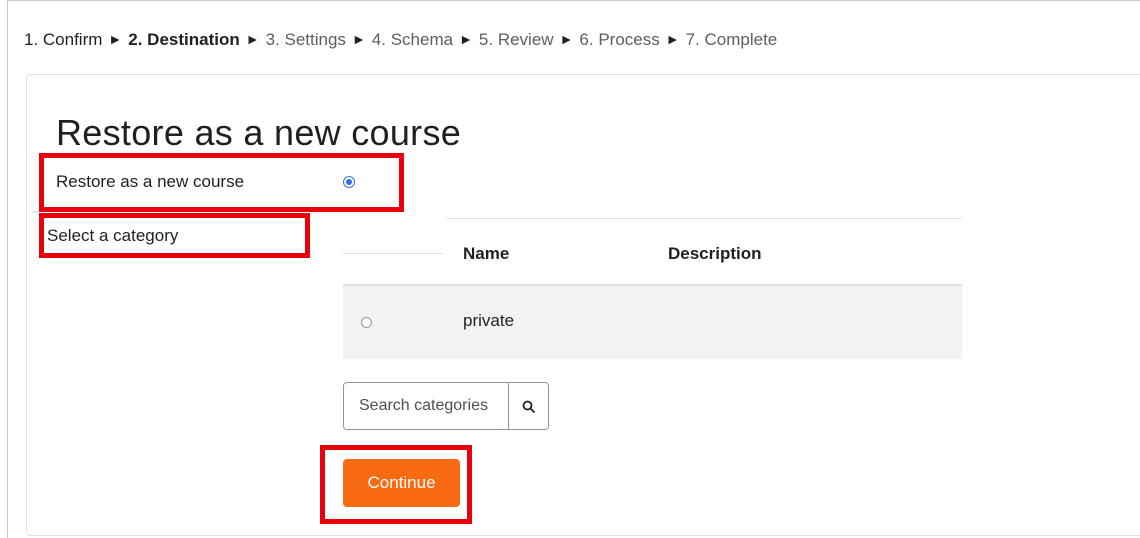 This screenshot has height=538, width=1140. Describe the element at coordinates (366, 322) in the screenshot. I see `category-radio` at that location.